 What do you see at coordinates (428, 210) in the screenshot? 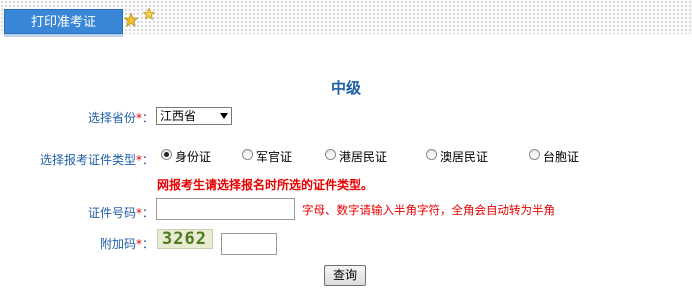
I see `id-number-hint: 字母、数字请输入半角字符，全角会自动转为半角` at bounding box center [428, 210].